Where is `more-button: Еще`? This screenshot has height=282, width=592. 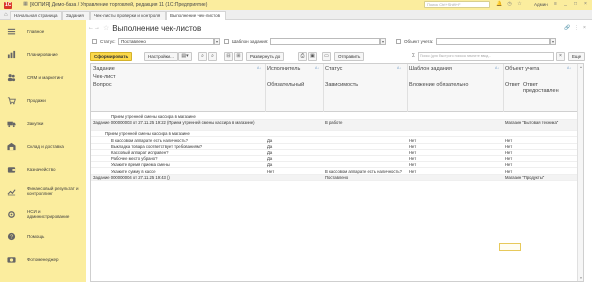 more-button: Еще is located at coordinates (577, 56).